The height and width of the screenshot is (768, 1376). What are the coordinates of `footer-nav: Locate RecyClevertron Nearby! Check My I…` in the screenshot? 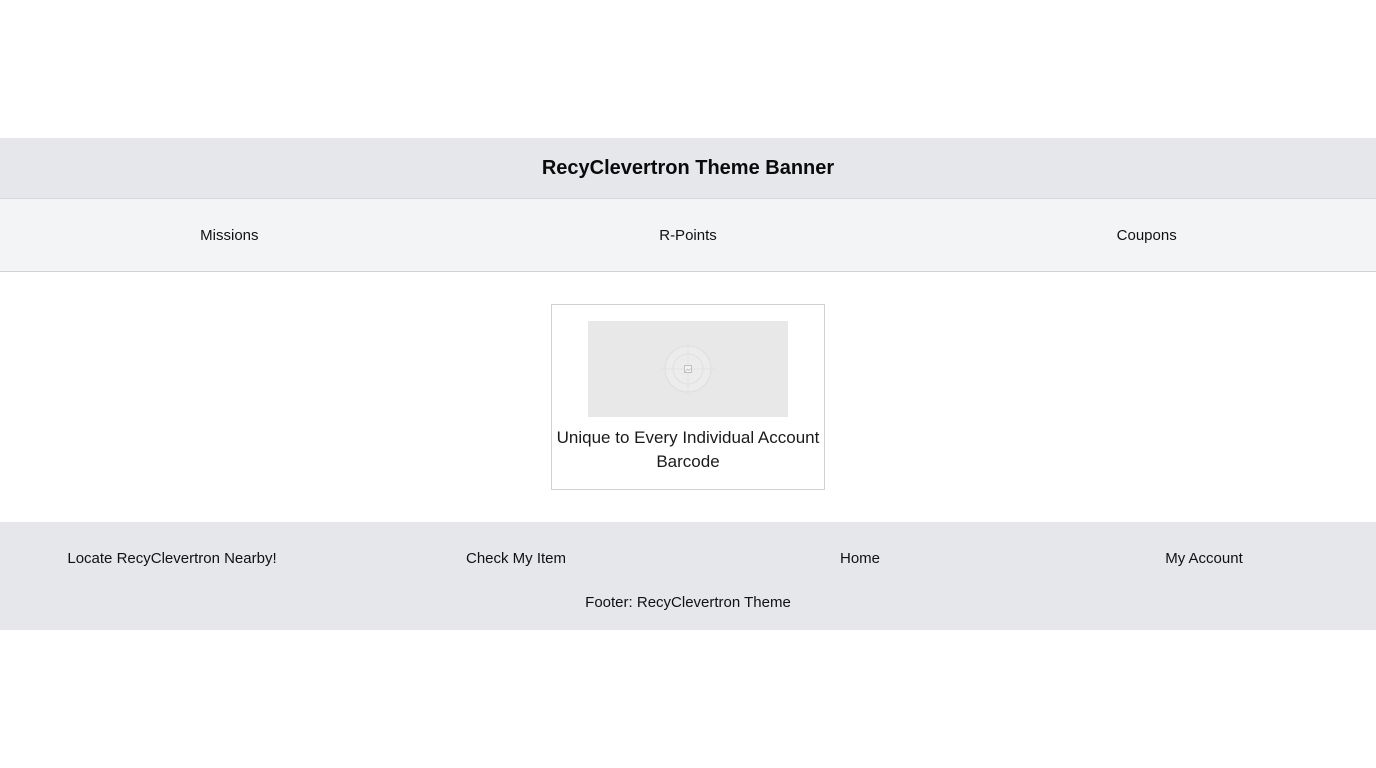 It's located at (688, 558).